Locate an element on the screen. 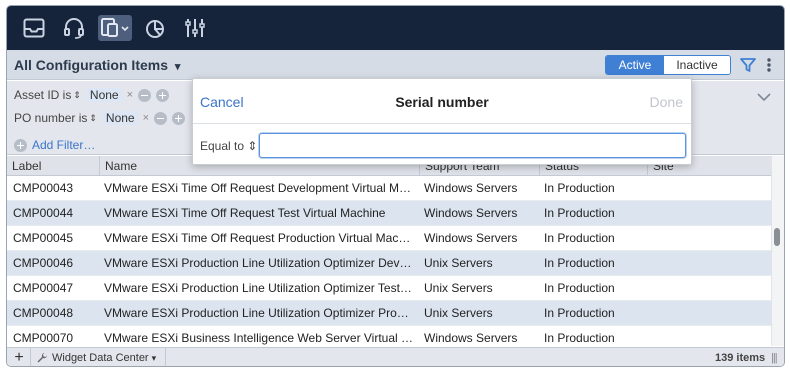 This screenshot has width=790, height=372. filter-row: PO number is ⇕ None × is located at coordinates (100, 118).